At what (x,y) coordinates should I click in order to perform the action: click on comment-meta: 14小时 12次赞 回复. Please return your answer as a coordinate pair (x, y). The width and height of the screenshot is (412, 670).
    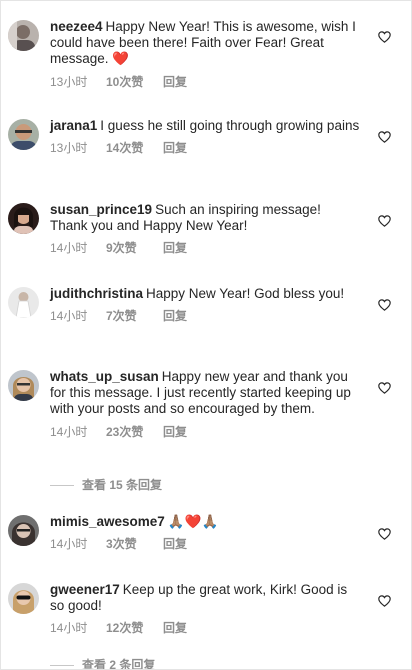
    Looking at the image, I should click on (205, 628).